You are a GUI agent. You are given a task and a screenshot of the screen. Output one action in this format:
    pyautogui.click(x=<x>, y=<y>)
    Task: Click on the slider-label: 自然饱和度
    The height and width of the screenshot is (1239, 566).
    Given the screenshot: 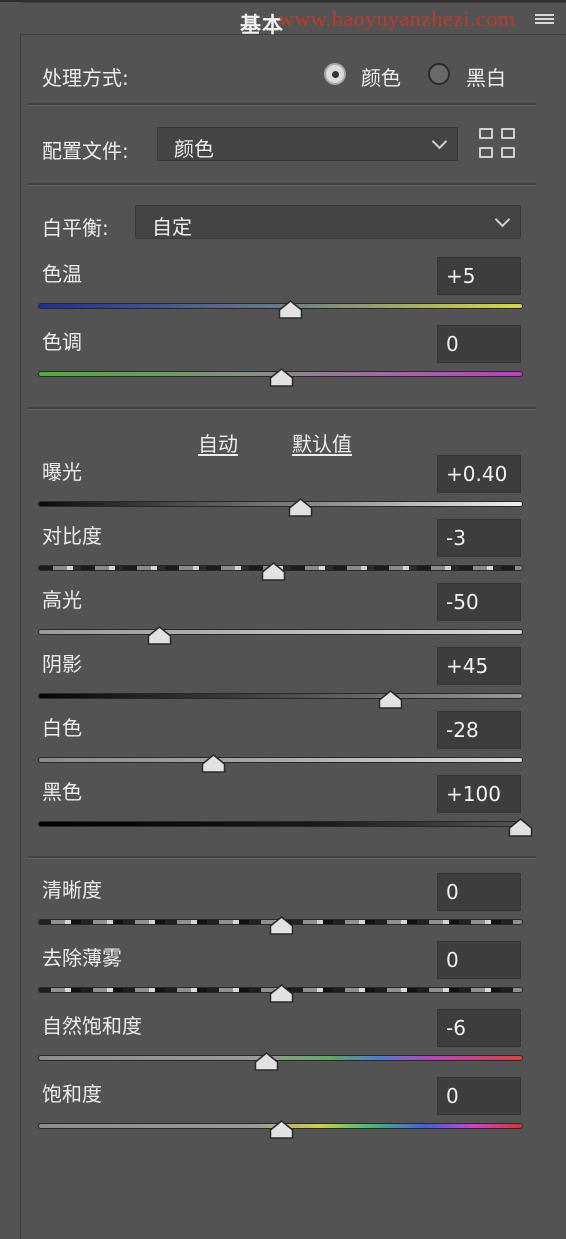 What is the action you would take?
    pyautogui.click(x=92, y=1026)
    